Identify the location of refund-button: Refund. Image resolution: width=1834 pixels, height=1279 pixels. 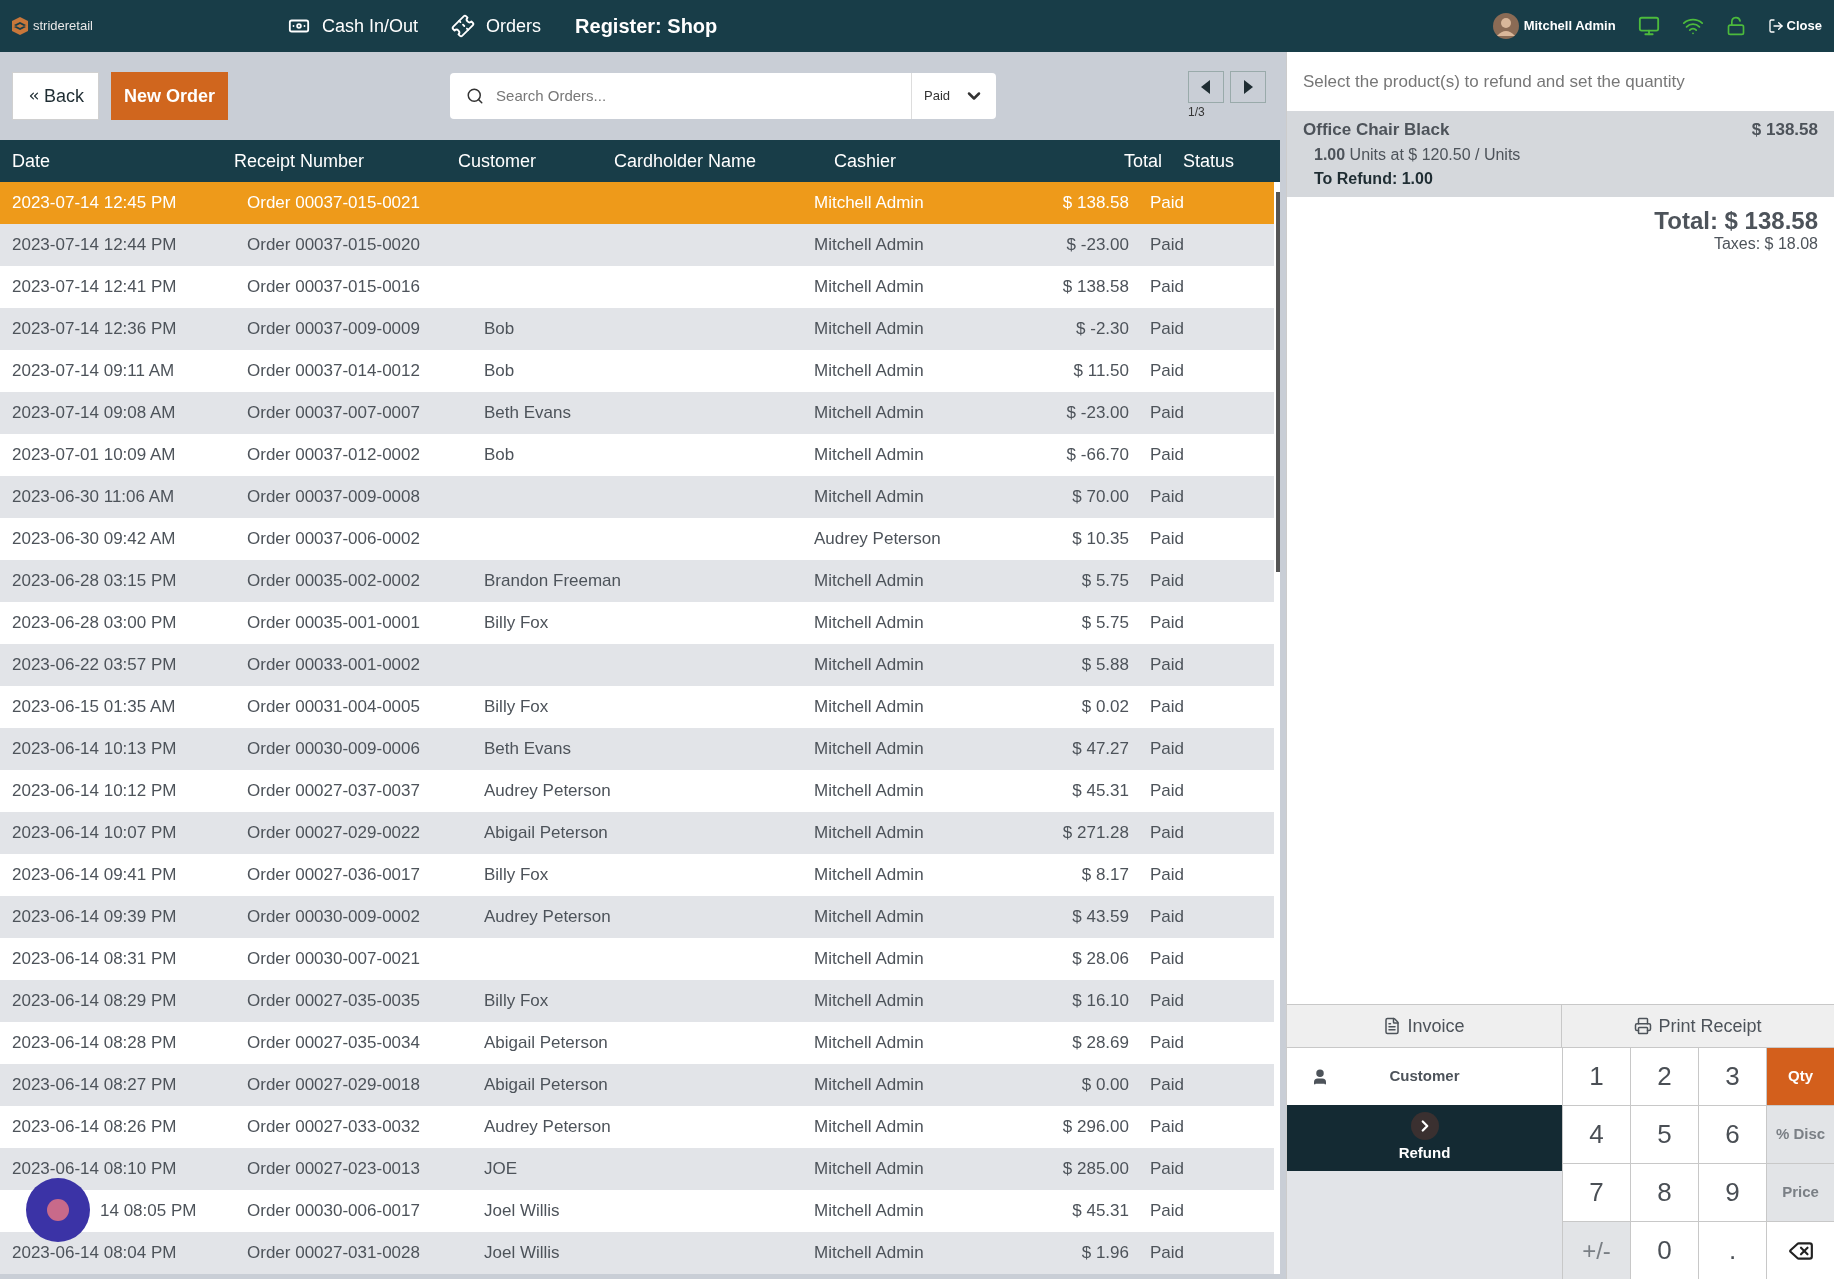
(1424, 1138).